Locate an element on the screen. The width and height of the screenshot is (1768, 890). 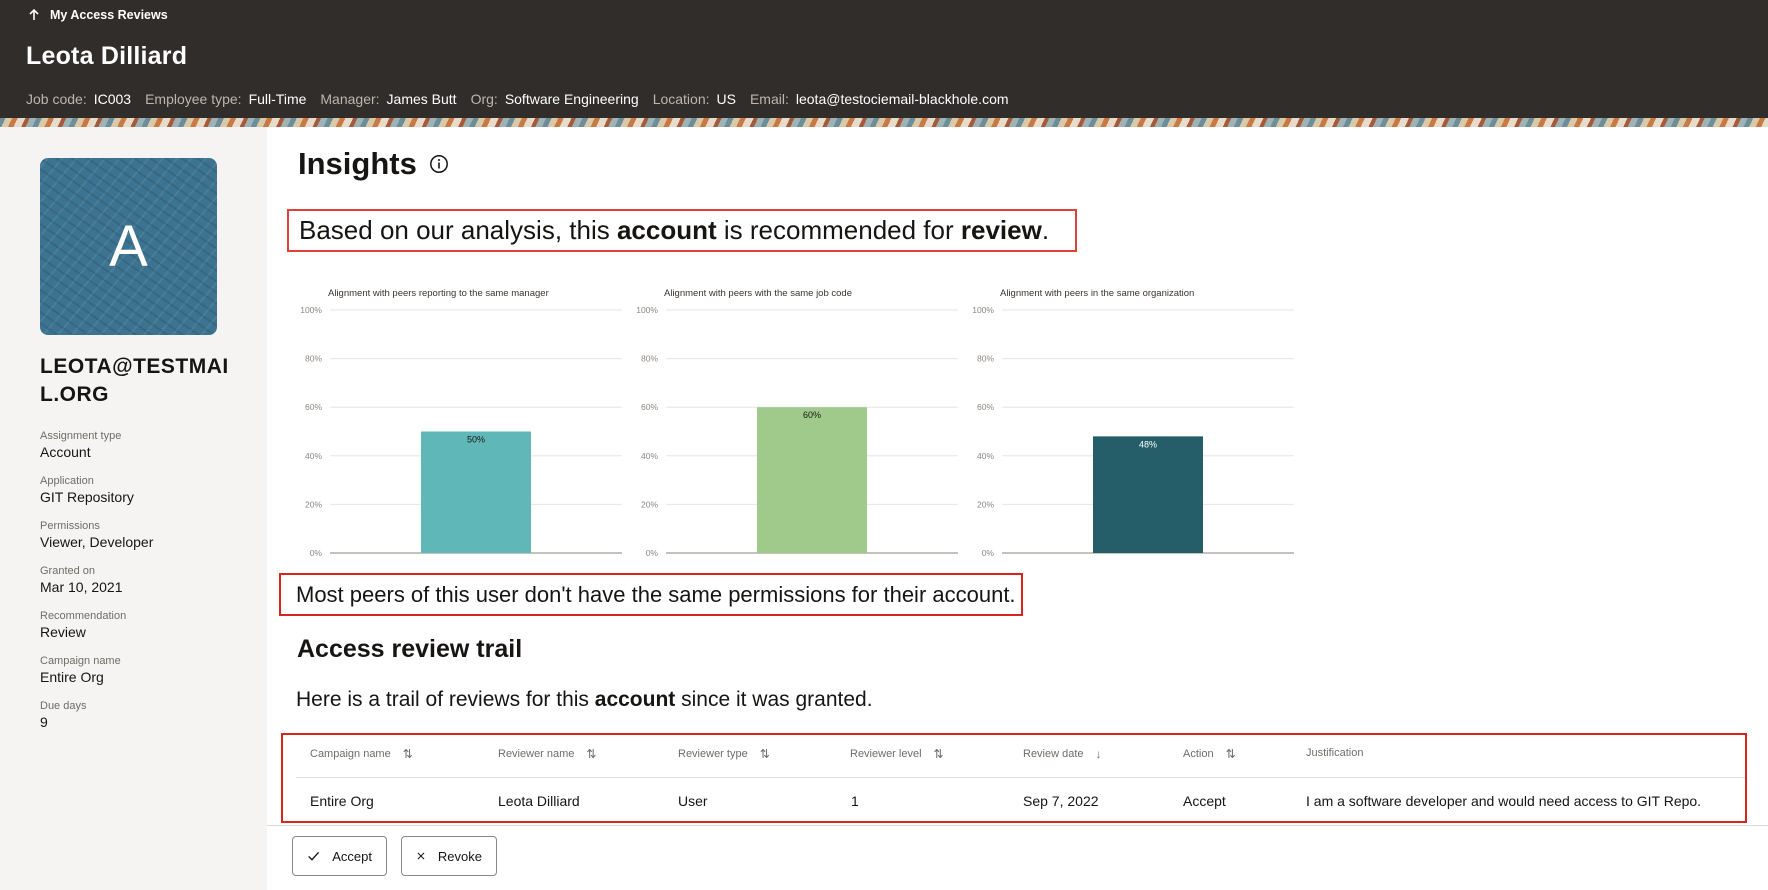
bar-data-label: 50% is located at coordinates (476, 440).